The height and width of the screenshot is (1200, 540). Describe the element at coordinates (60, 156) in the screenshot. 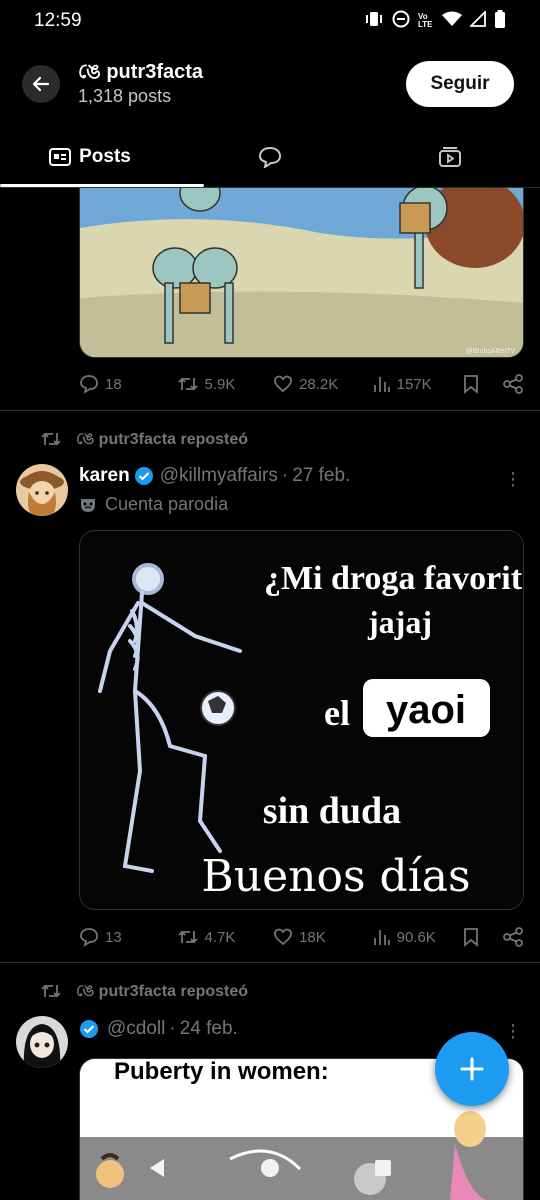

I see `posts-icon` at that location.